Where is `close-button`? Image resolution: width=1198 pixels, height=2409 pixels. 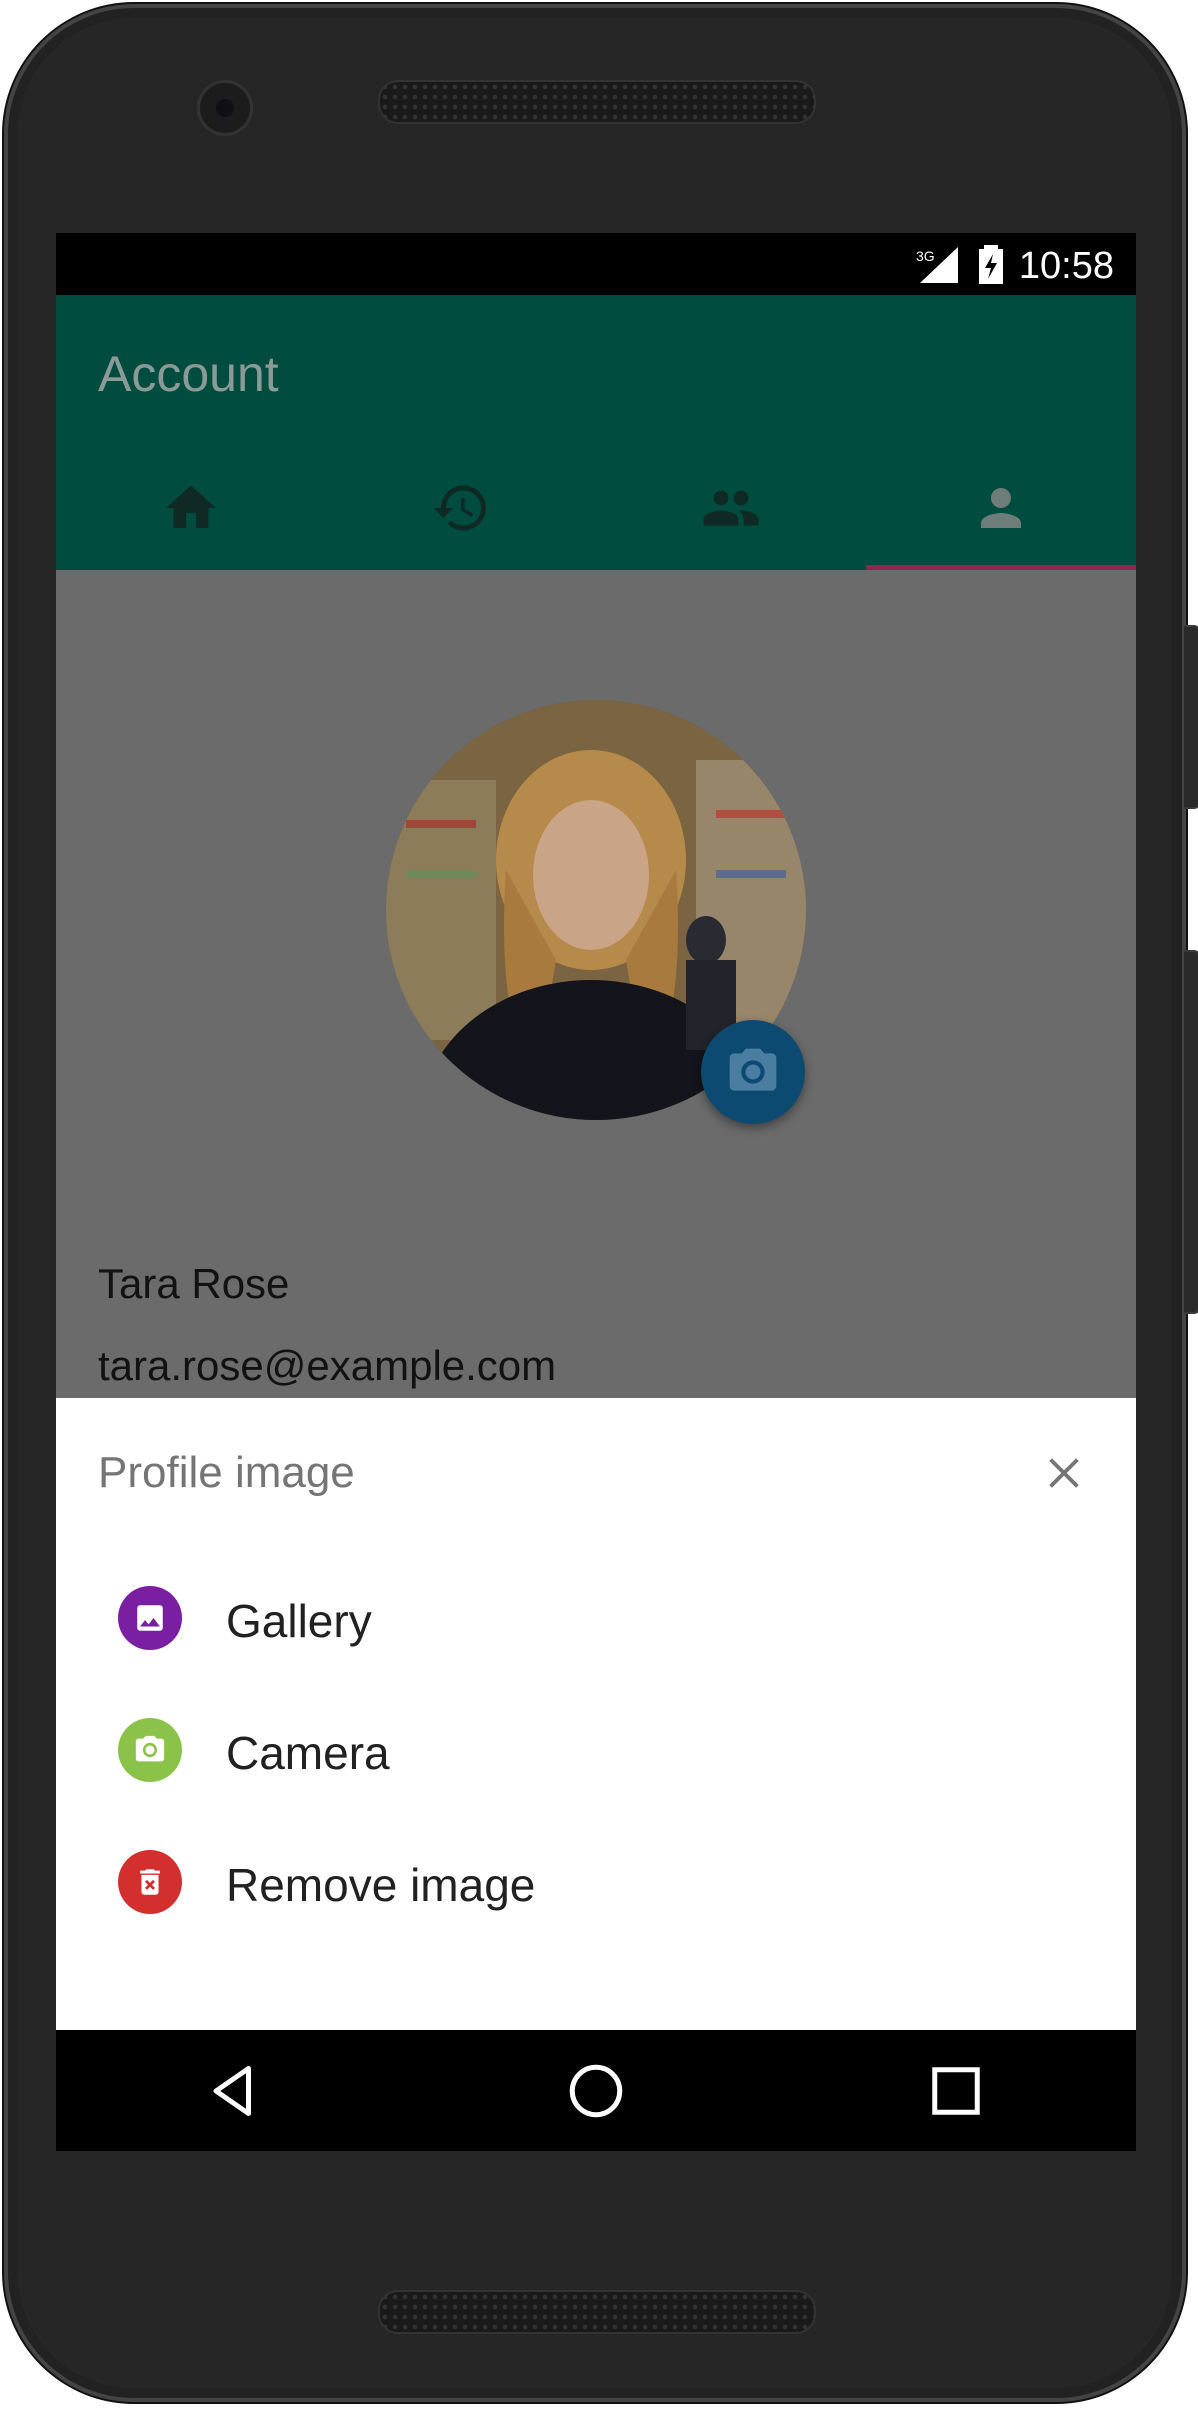 close-button is located at coordinates (1064, 1473).